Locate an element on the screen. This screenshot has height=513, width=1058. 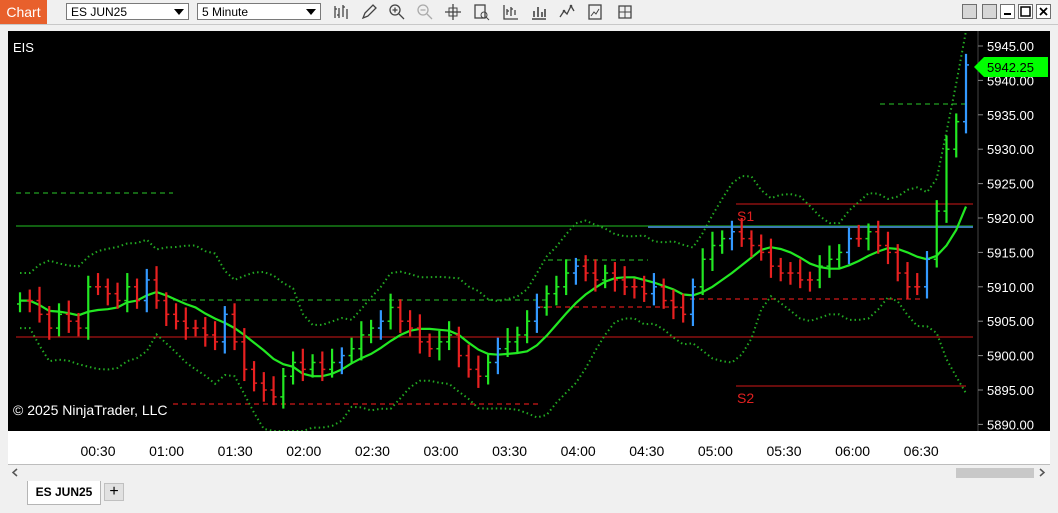
price-tick-label: 5900.00 is located at coordinates (1010, 356).